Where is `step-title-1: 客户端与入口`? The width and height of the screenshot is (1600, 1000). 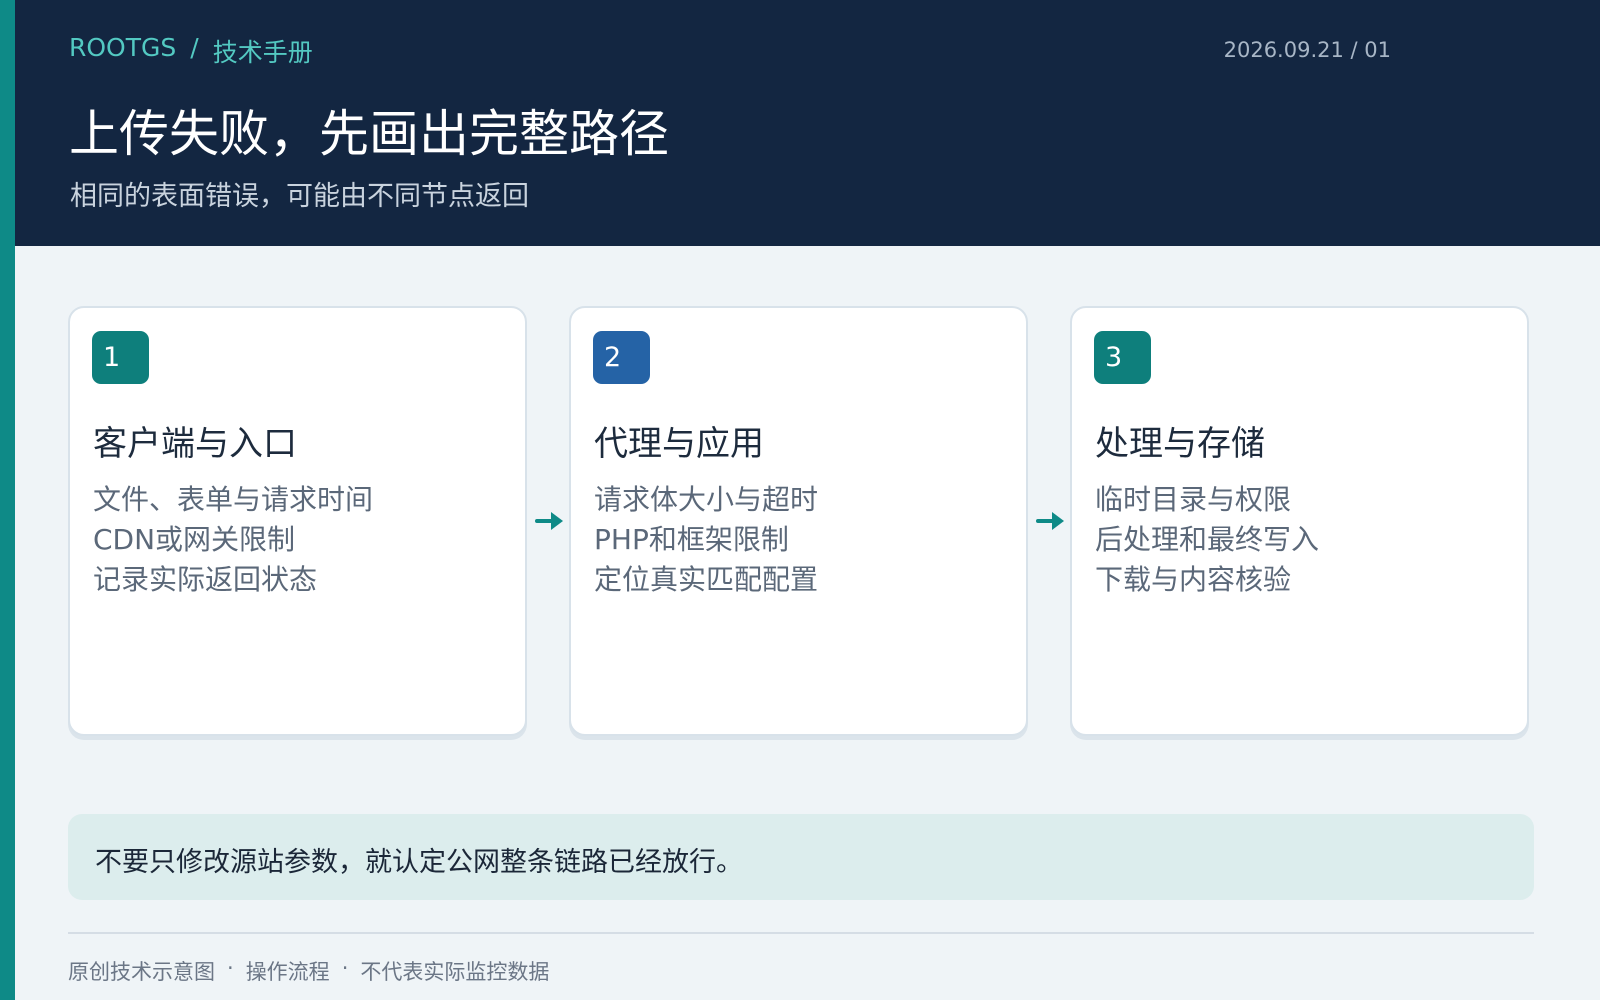 step-title-1: 客户端与入口 is located at coordinates (195, 444).